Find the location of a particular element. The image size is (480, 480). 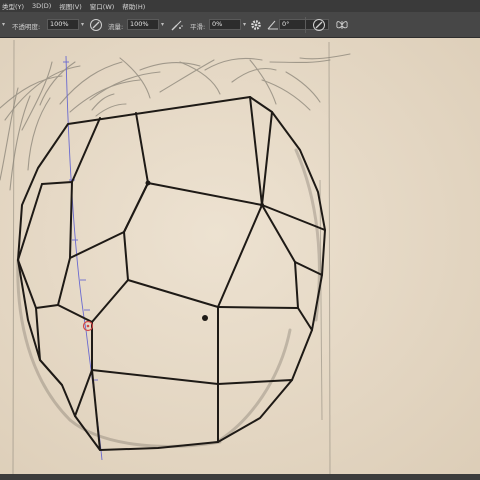

opacity-label: 不透明度: is located at coordinates (26, 27).